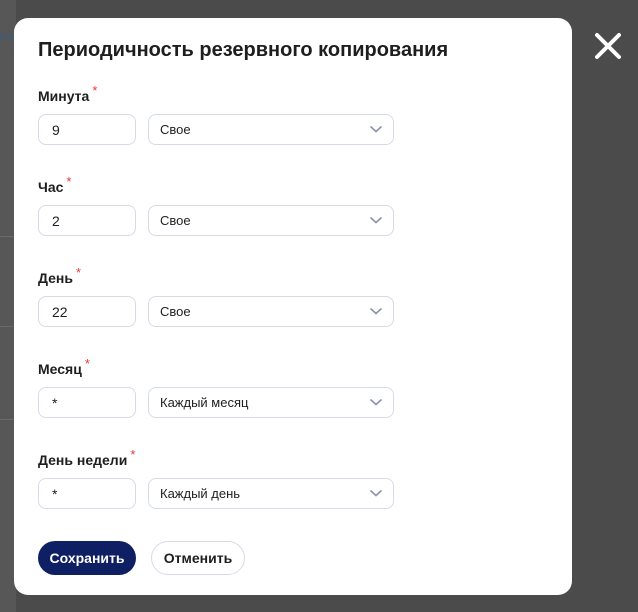 Image resolution: width=638 pixels, height=612 pixels. What do you see at coordinates (87, 493) in the screenshot?
I see `weekday-input` at bounding box center [87, 493].